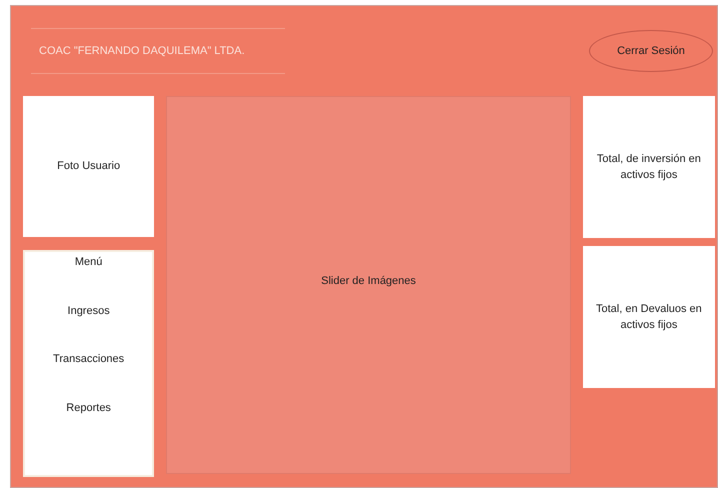 This screenshot has height=488, width=718. I want to click on user-photo-label: Foto Usuario, so click(88, 166).